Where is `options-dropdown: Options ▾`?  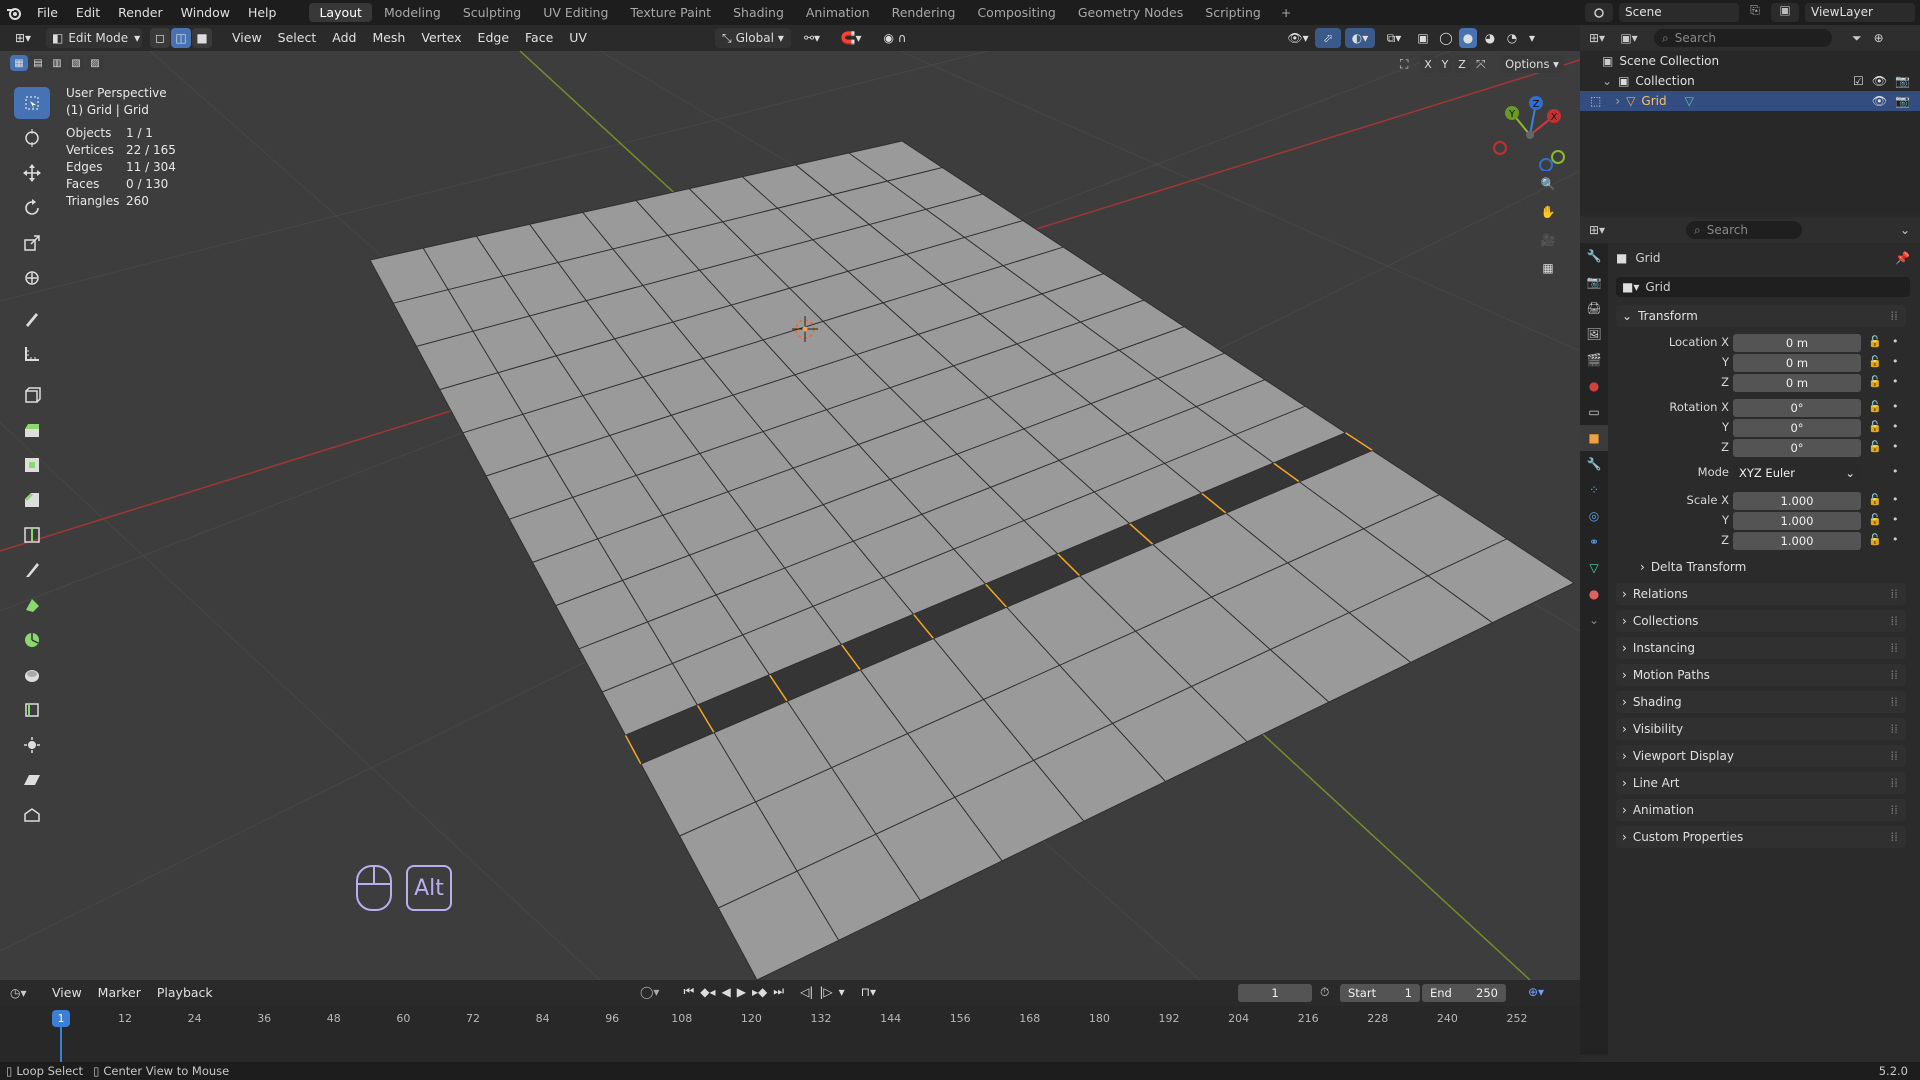
options-dropdown: Options ▾ is located at coordinates (1532, 64).